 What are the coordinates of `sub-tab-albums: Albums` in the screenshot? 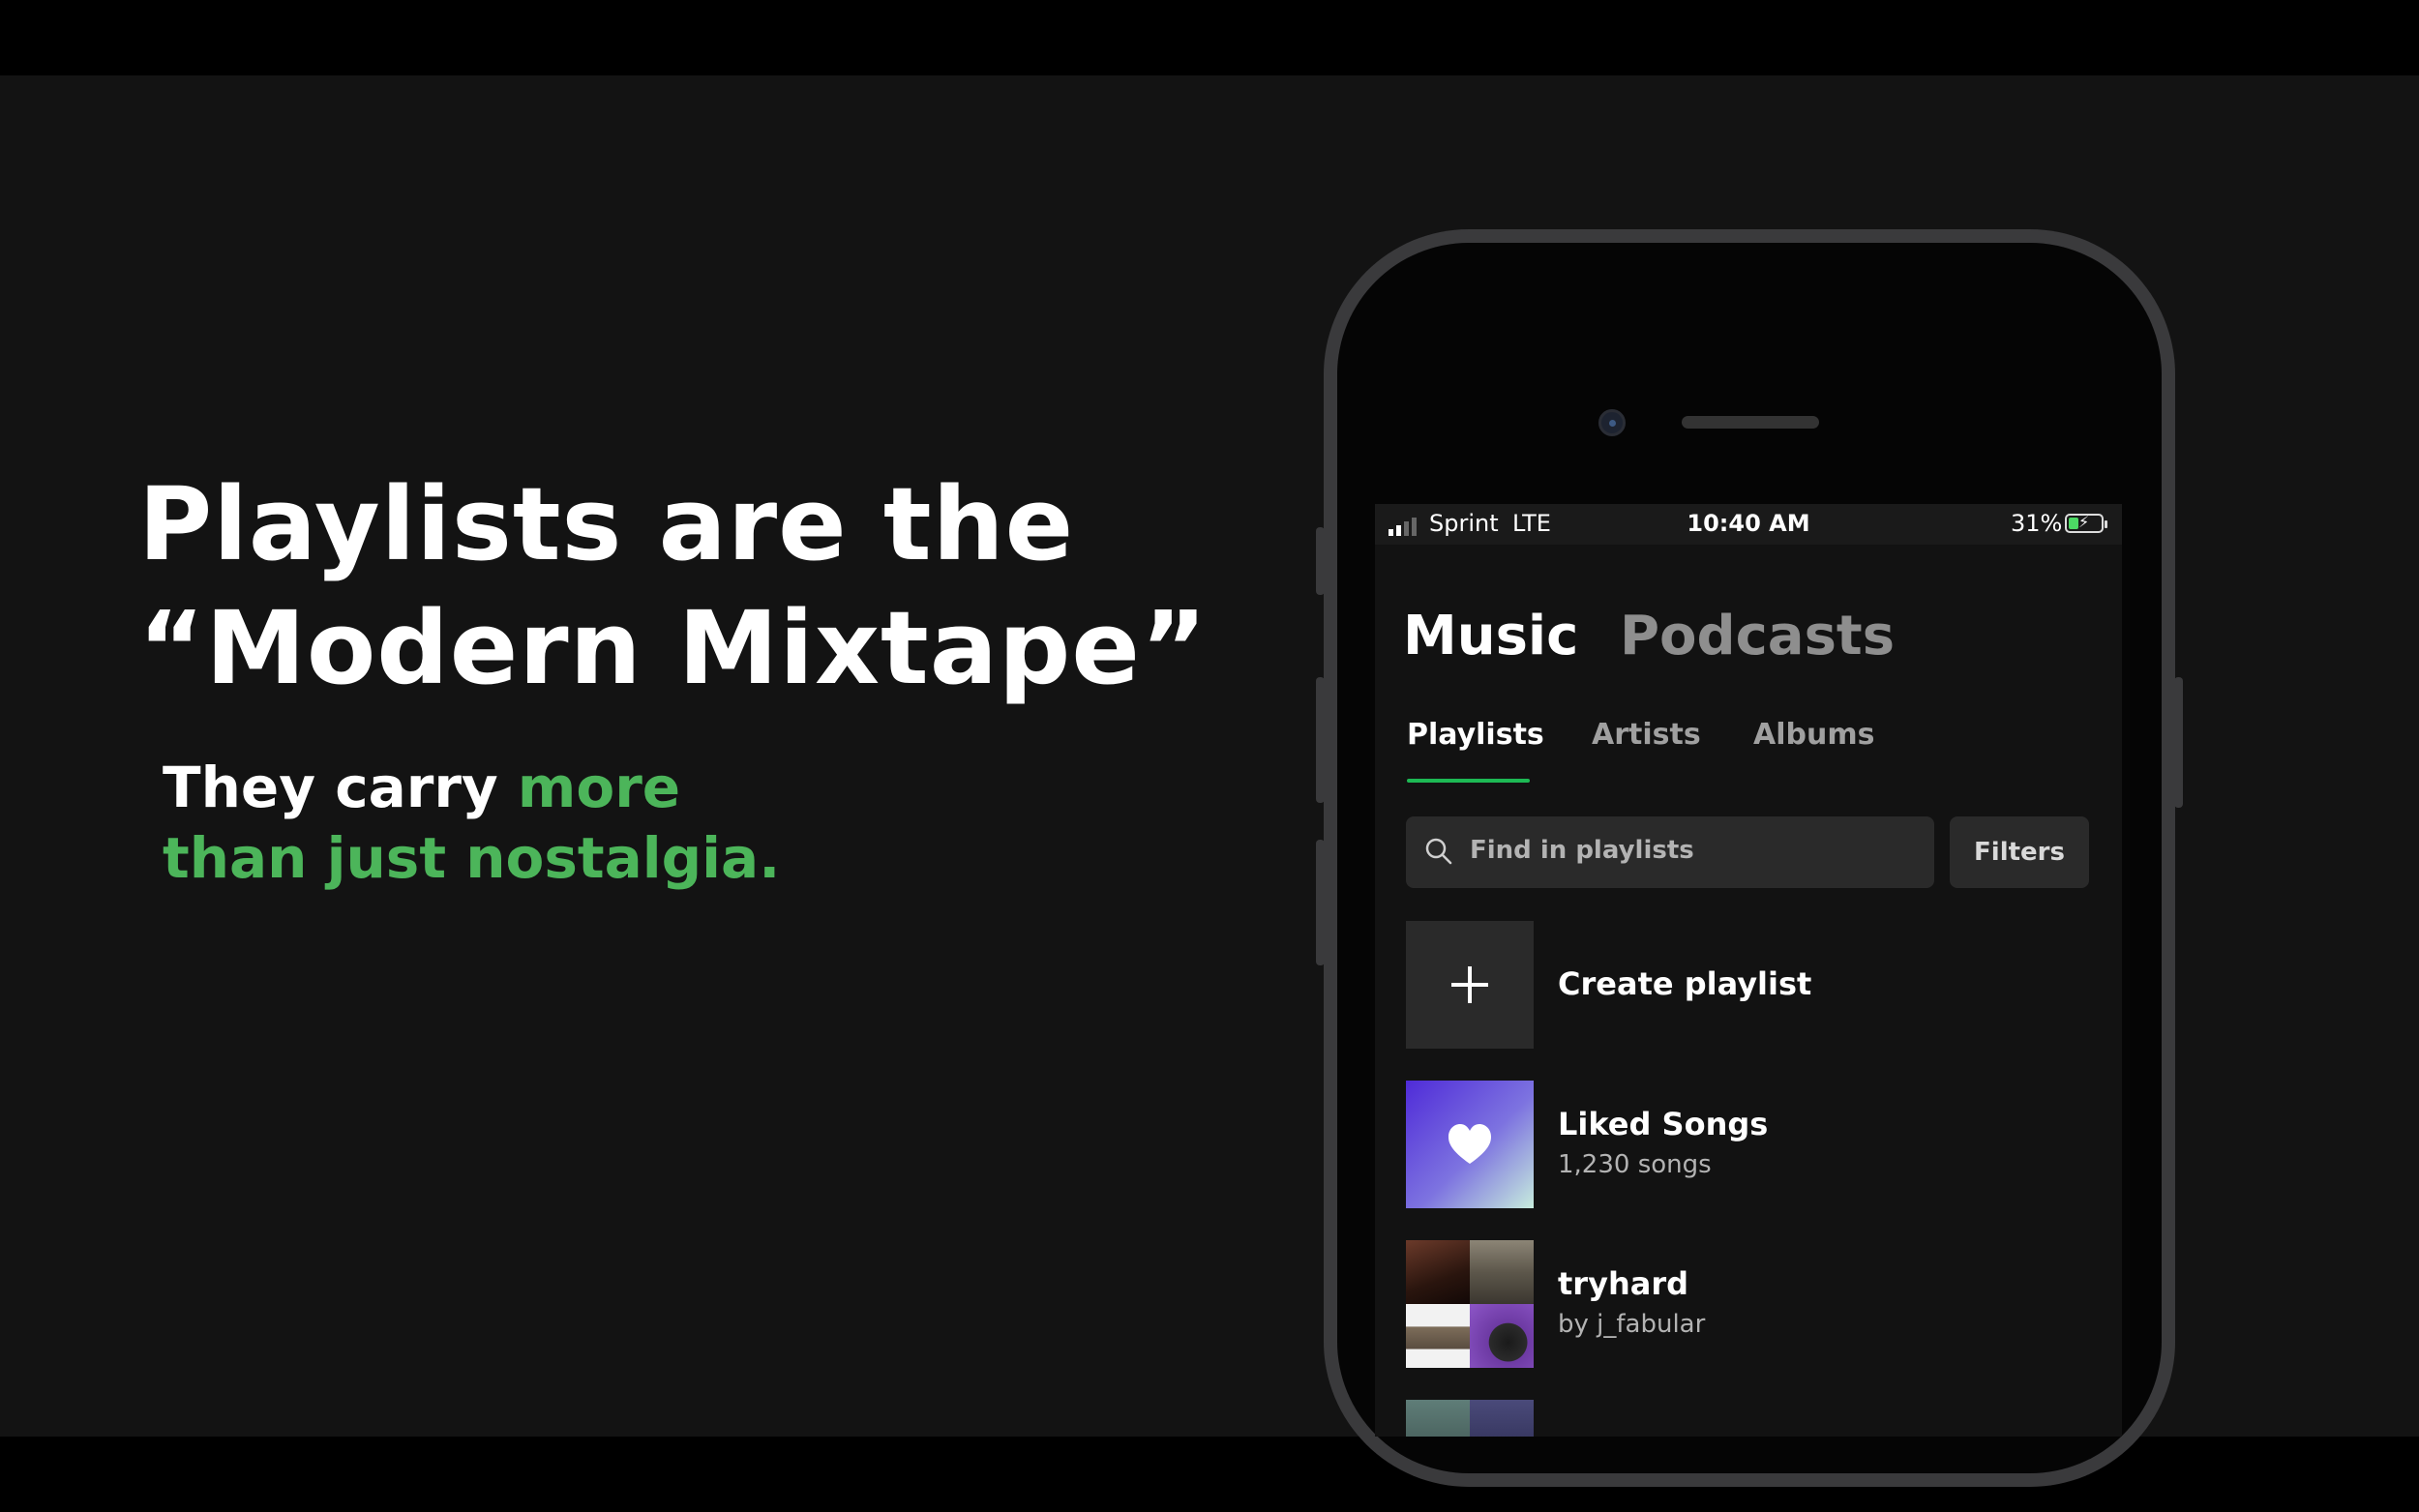 It's located at (1814, 735).